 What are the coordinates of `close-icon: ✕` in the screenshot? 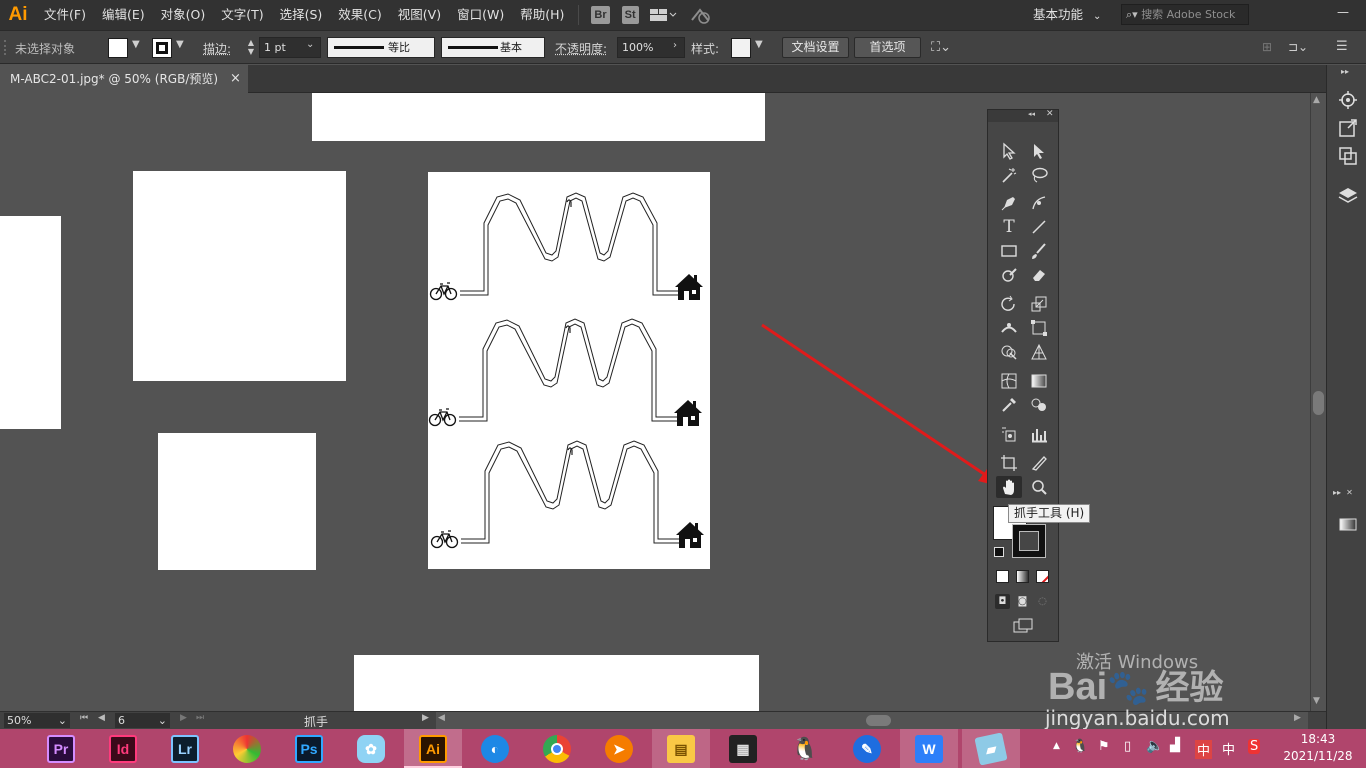 It's located at (1050, 114).